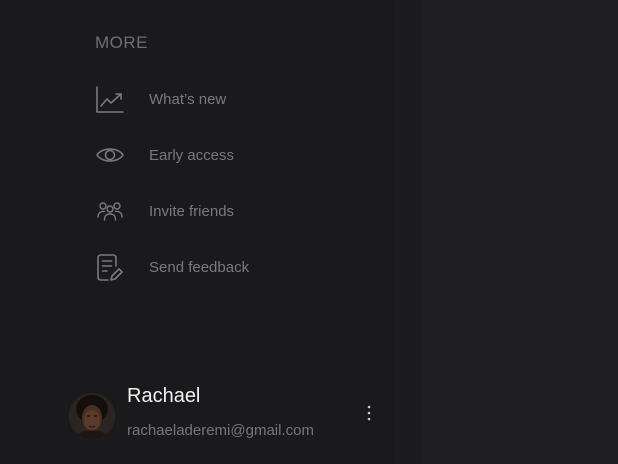 The height and width of the screenshot is (464, 618). I want to click on sidebar-item-early-access: Early access, so click(220, 155).